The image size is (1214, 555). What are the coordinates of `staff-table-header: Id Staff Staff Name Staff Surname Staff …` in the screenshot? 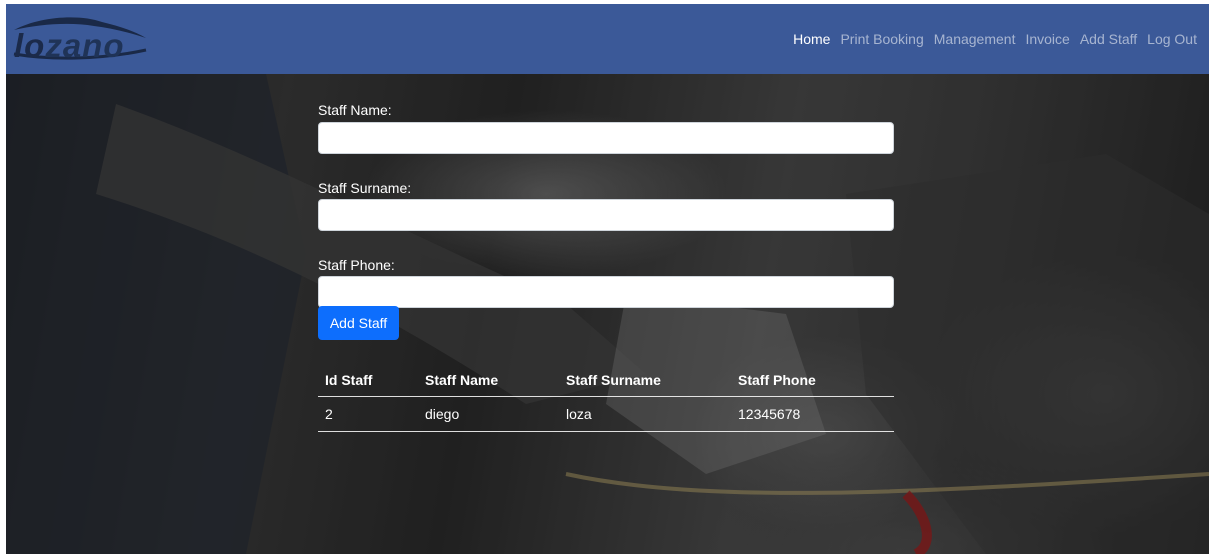 It's located at (606, 380).